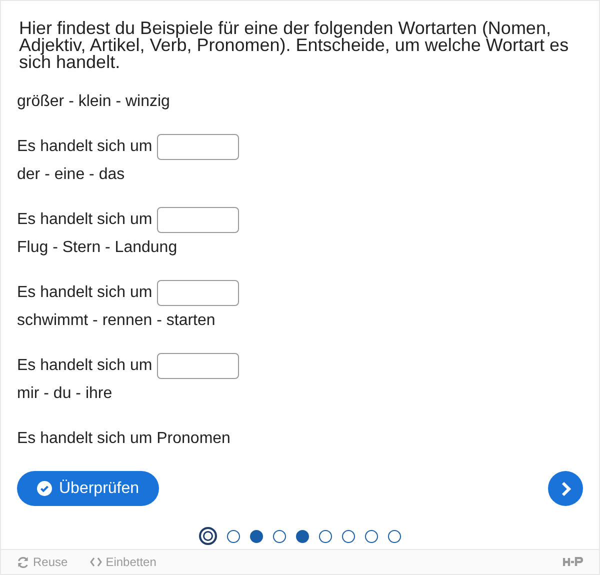 This screenshot has height=575, width=600. Describe the element at coordinates (300, 394) in the screenshot. I see `word-list: mir - du - ihre` at that location.